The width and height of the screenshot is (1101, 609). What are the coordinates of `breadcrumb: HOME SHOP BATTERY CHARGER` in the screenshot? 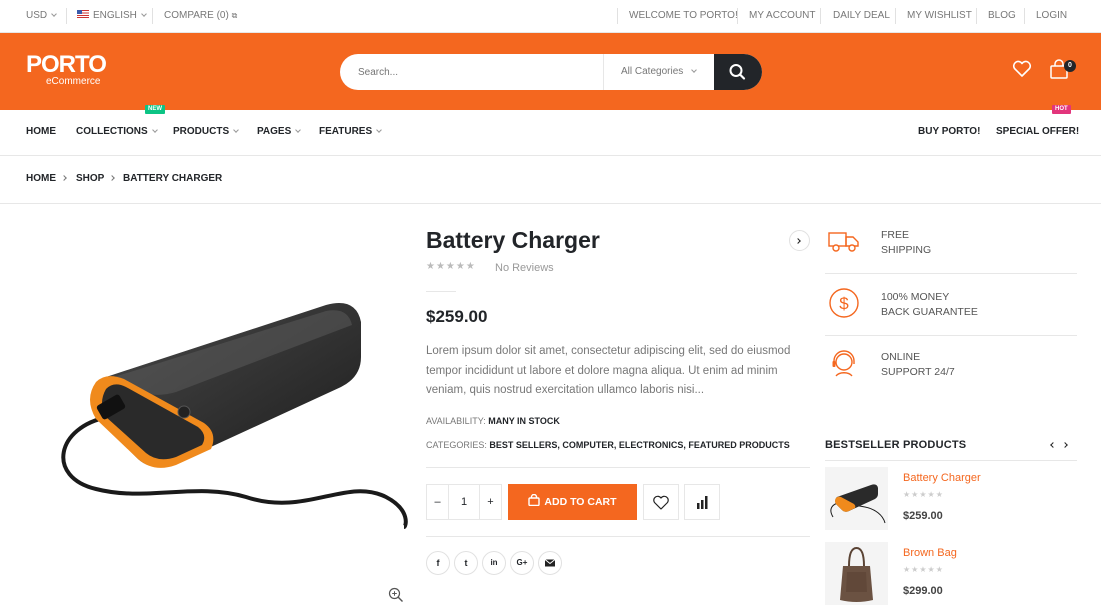 It's located at (550, 180).